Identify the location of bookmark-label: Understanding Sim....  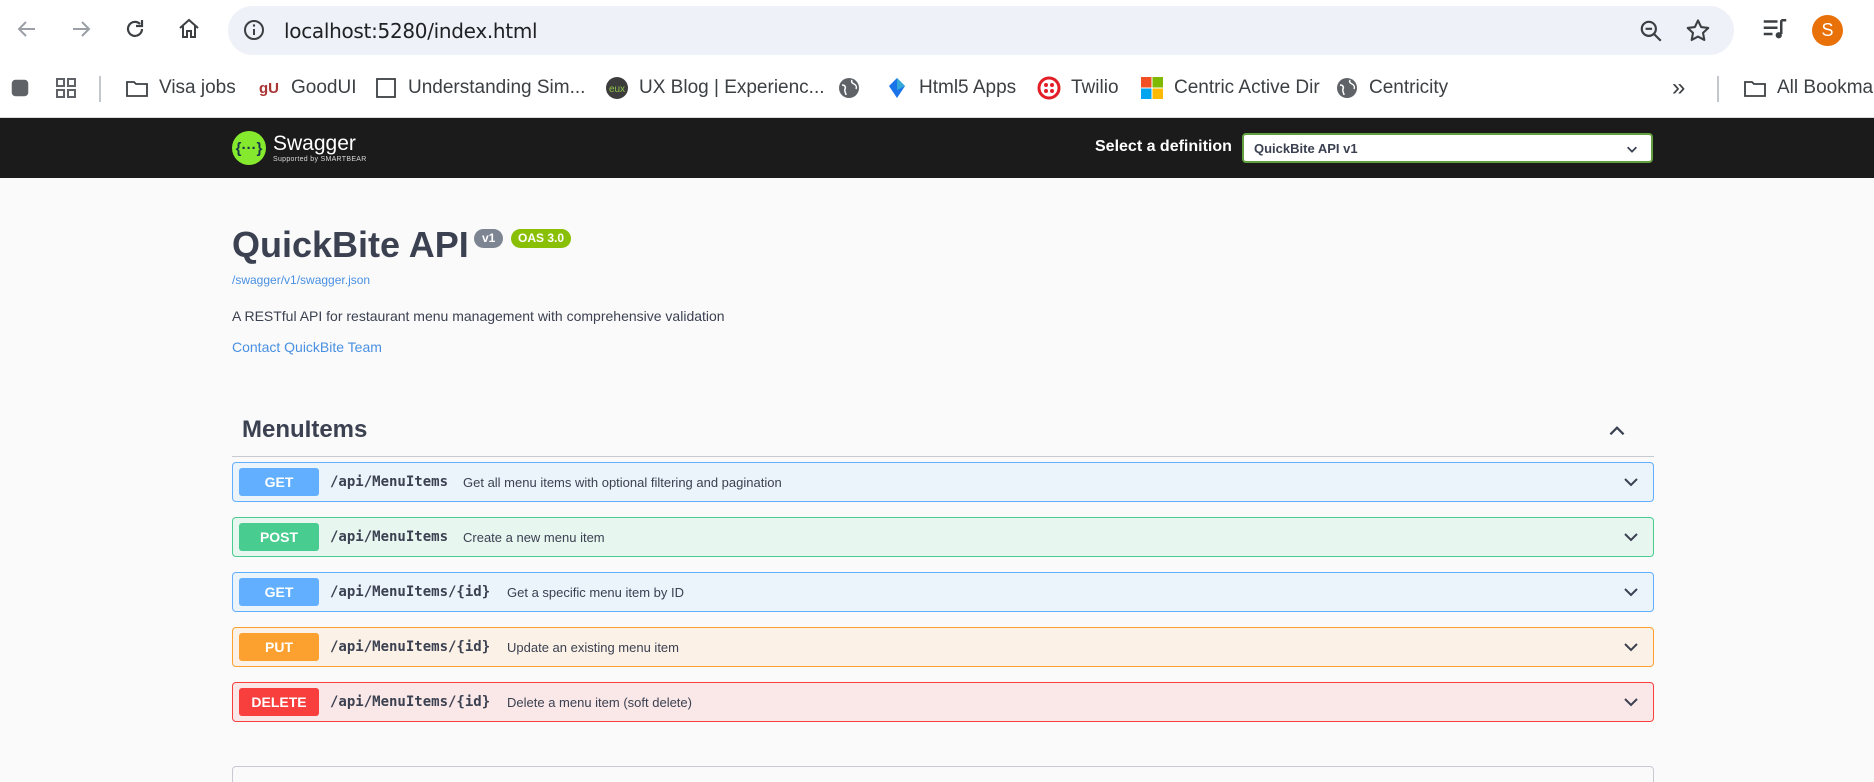
(497, 87).